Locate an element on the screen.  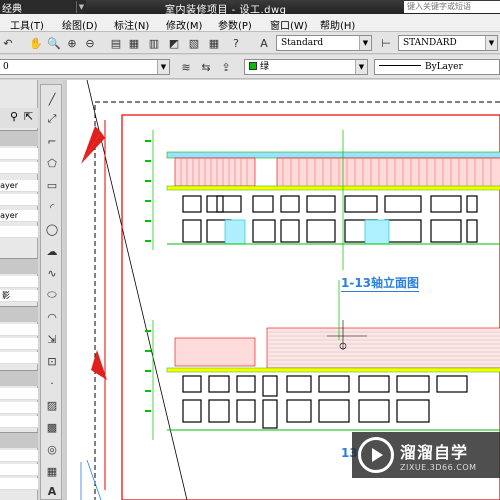
gradient-icon: ▩ is located at coordinates (52, 427).